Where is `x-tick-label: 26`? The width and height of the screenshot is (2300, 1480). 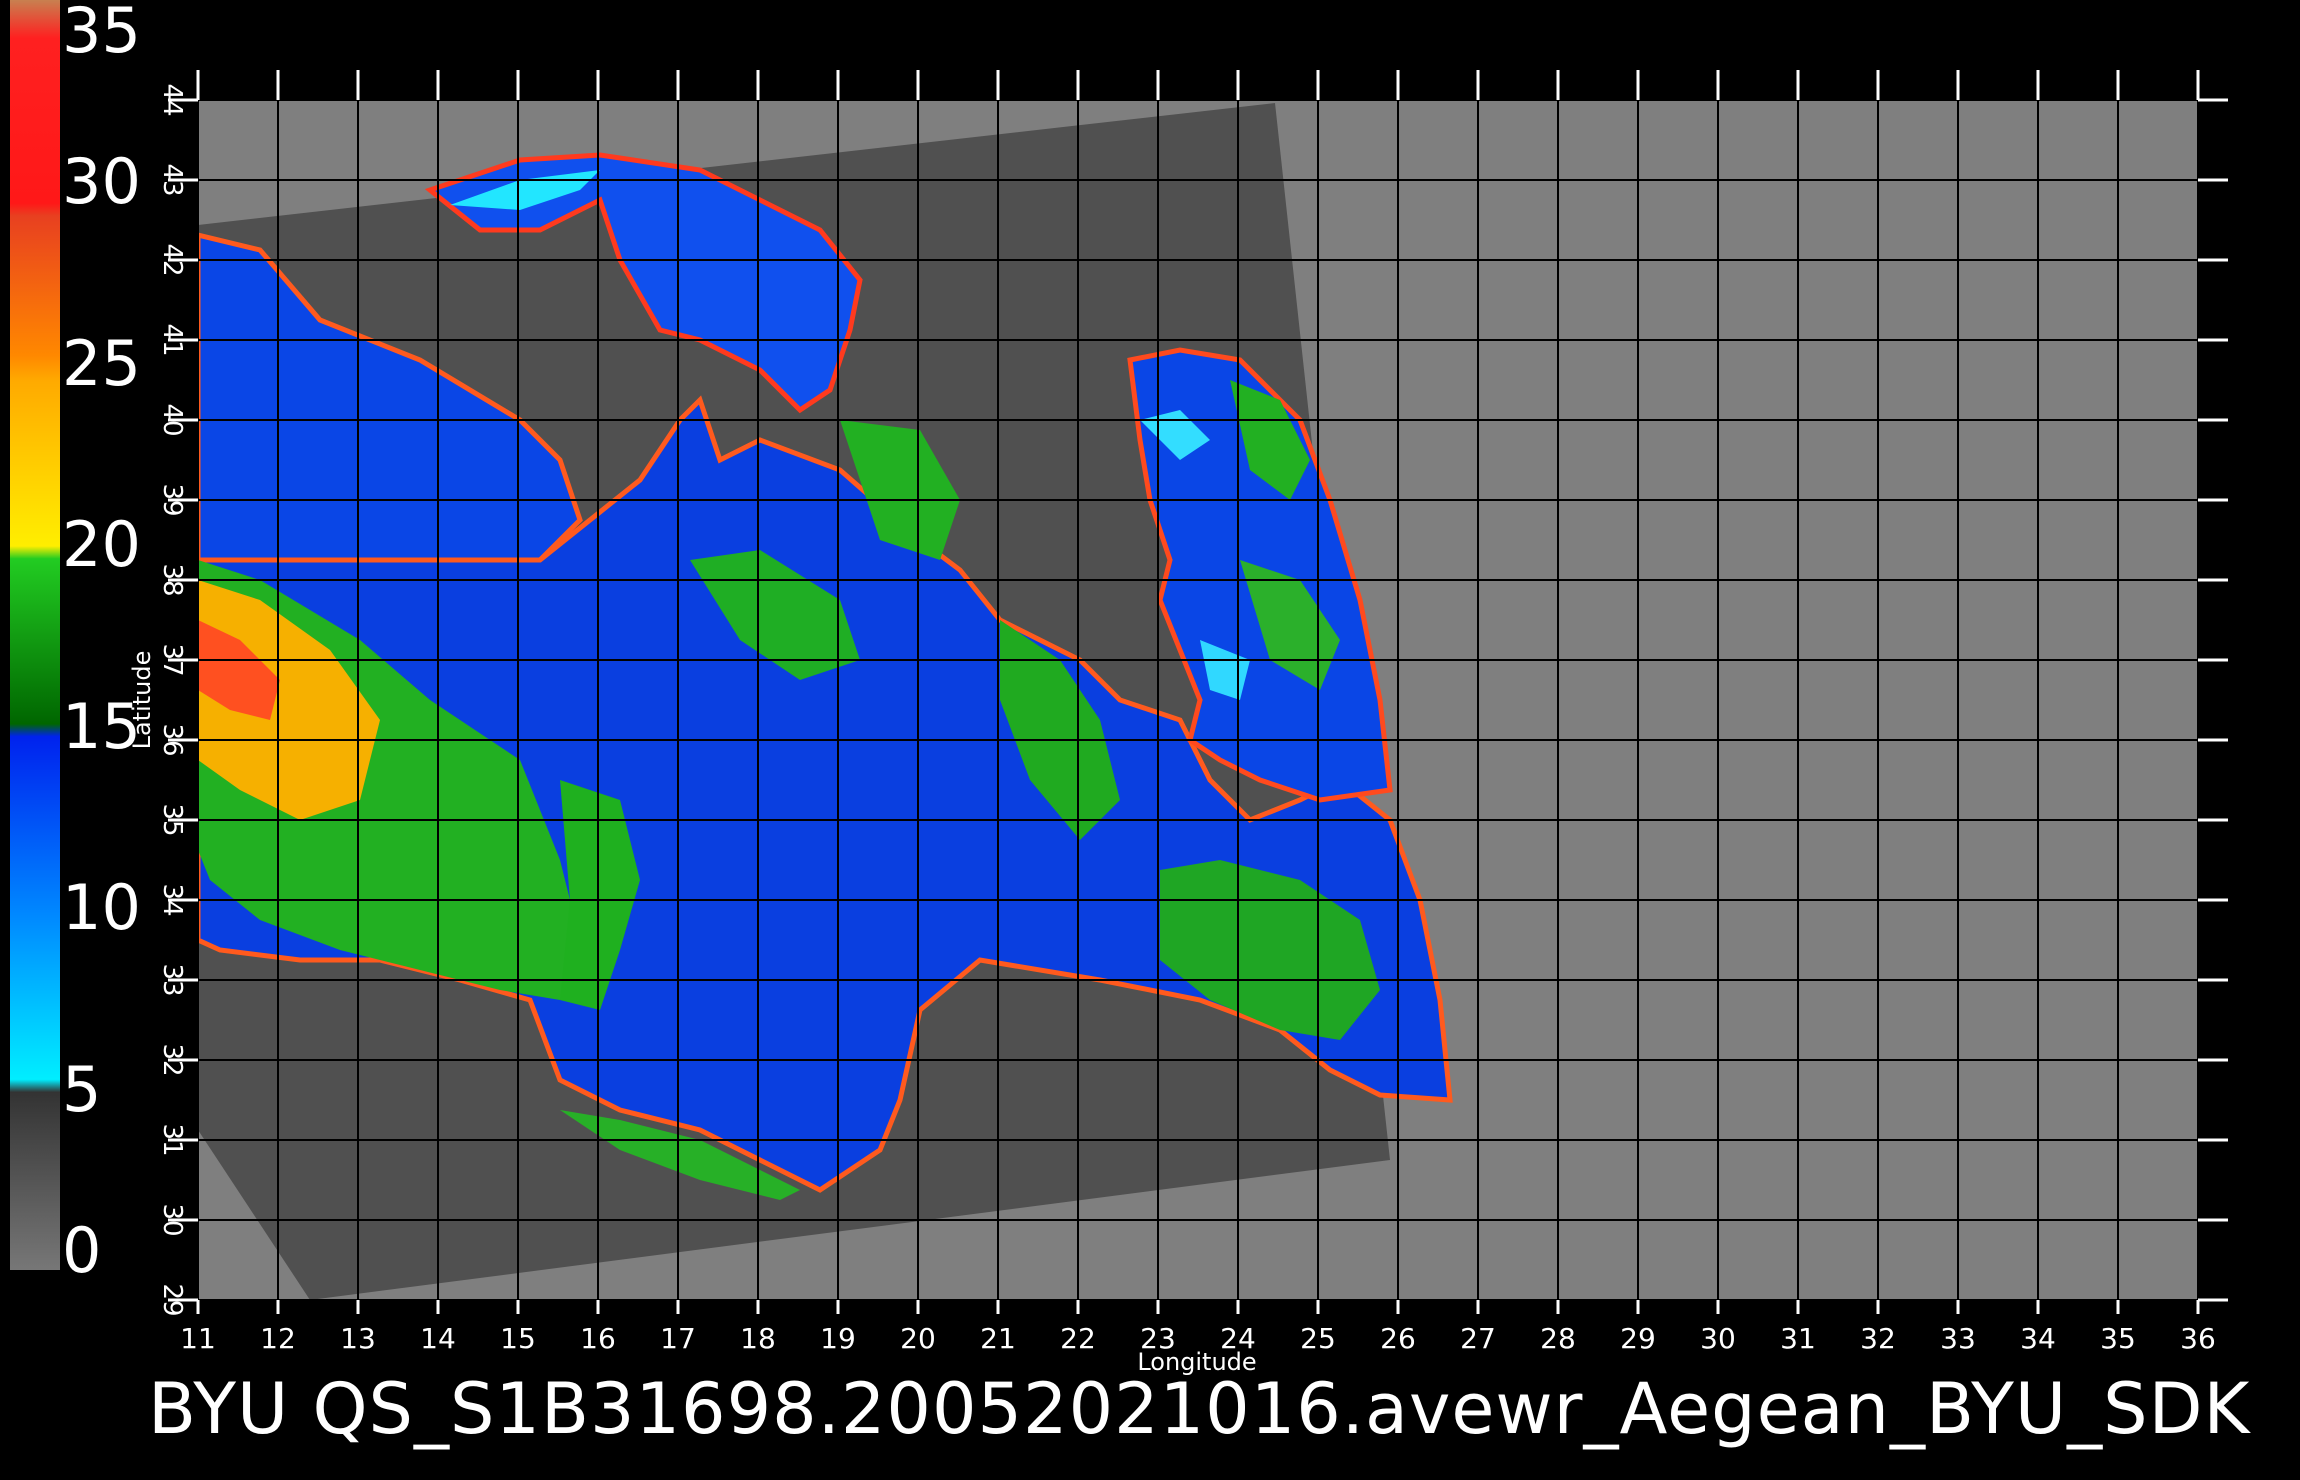
x-tick-label: 26 is located at coordinates (1398, 1338).